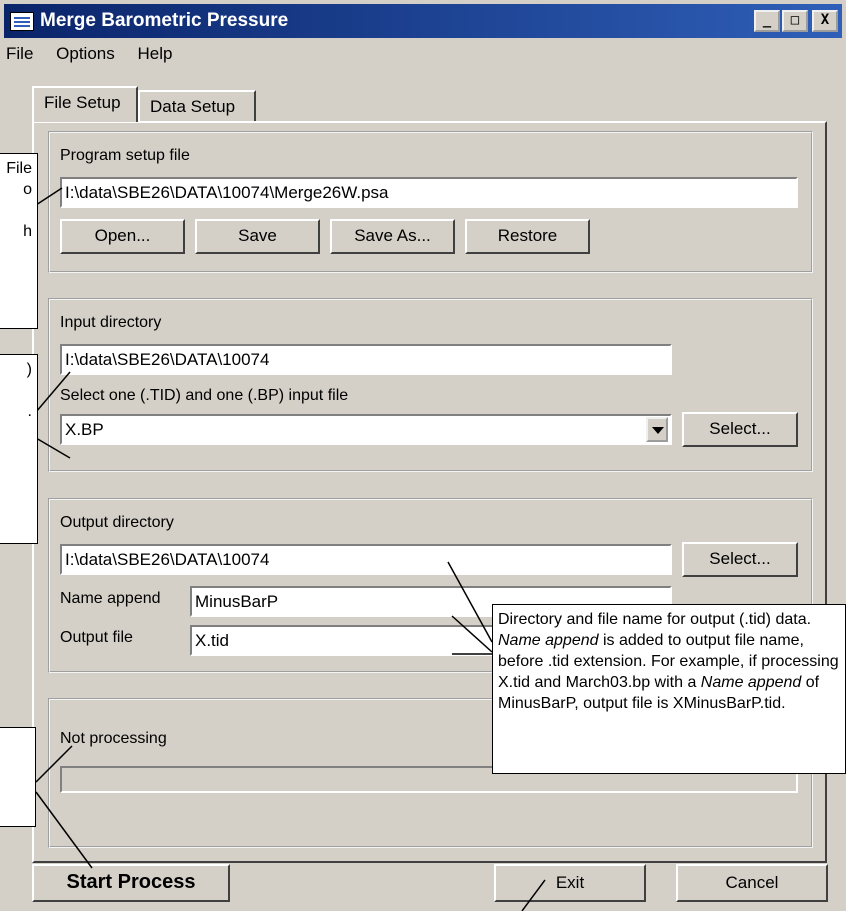  I want to click on close-button: X, so click(825, 21).